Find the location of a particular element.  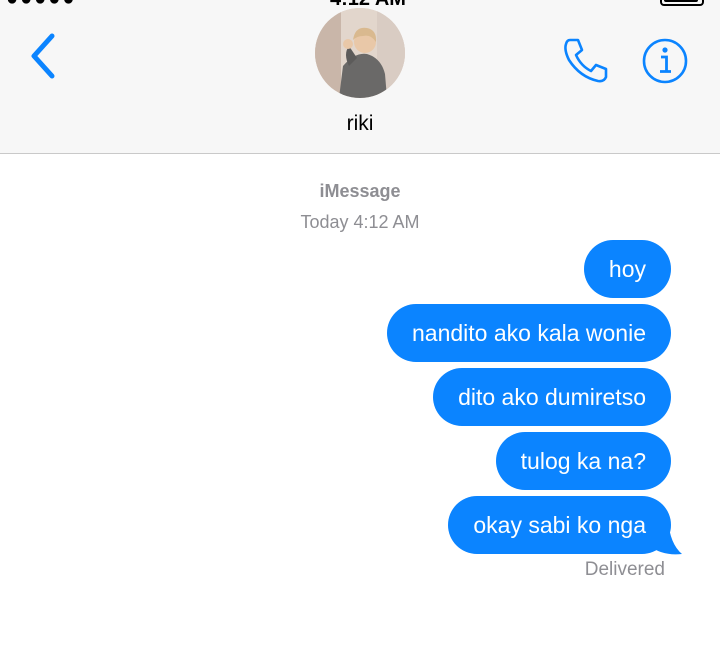

signal-indicator: ●●●●● is located at coordinates (41, 4).